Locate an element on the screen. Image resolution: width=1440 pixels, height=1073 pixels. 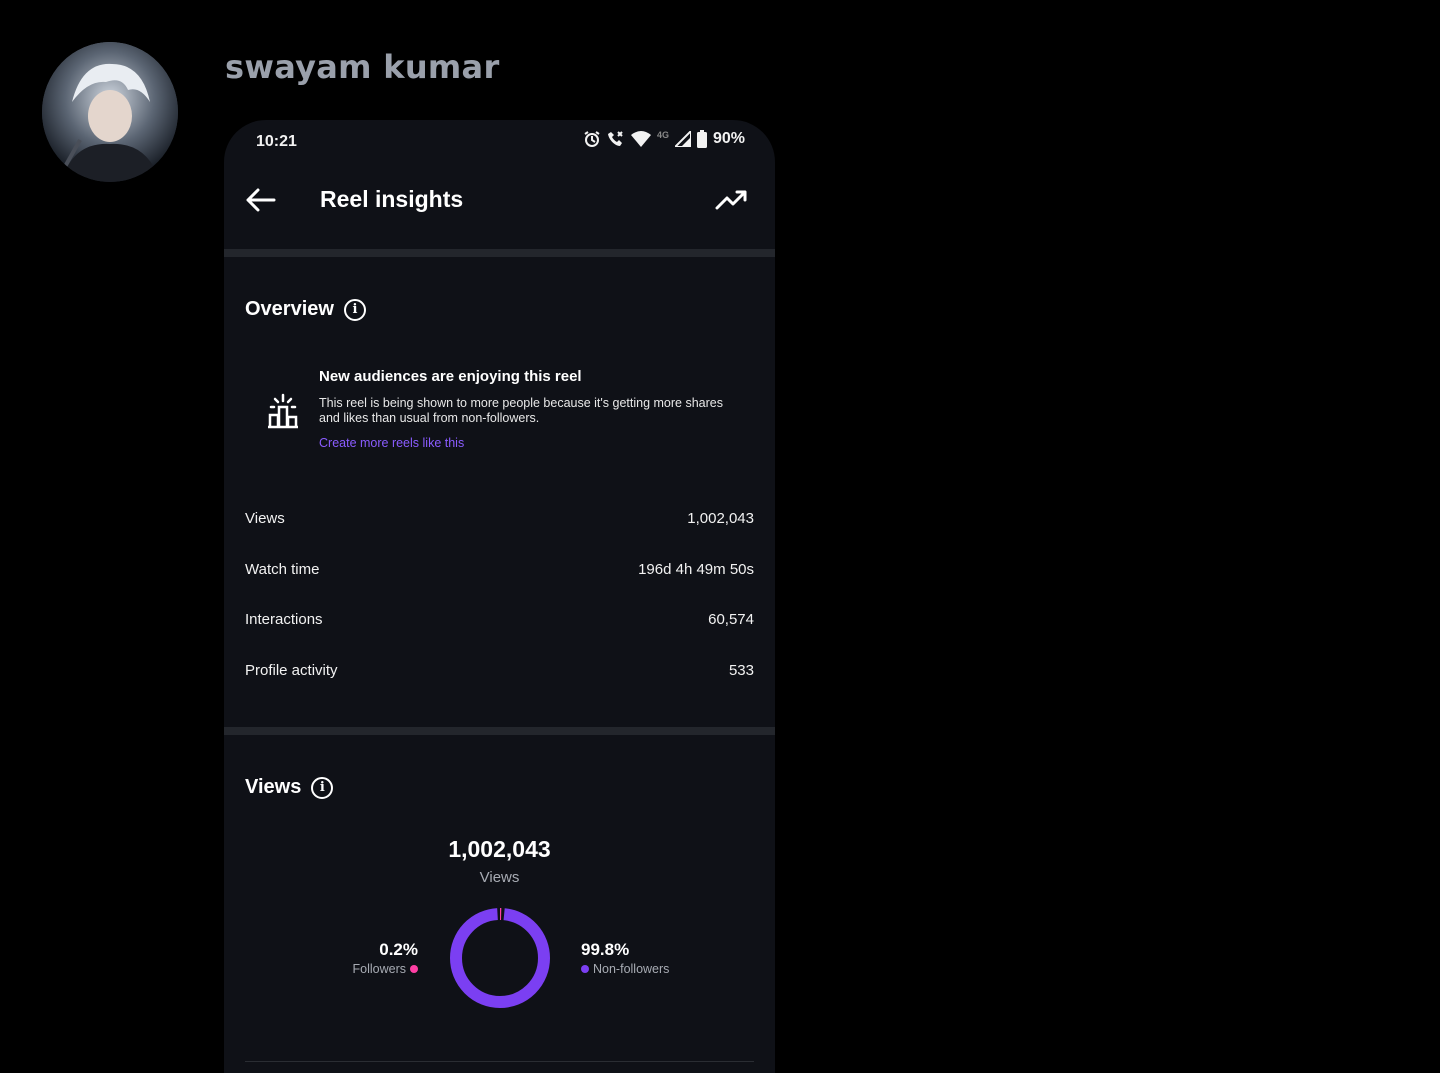
metric-value: 1,002,043 is located at coordinates (720, 518).